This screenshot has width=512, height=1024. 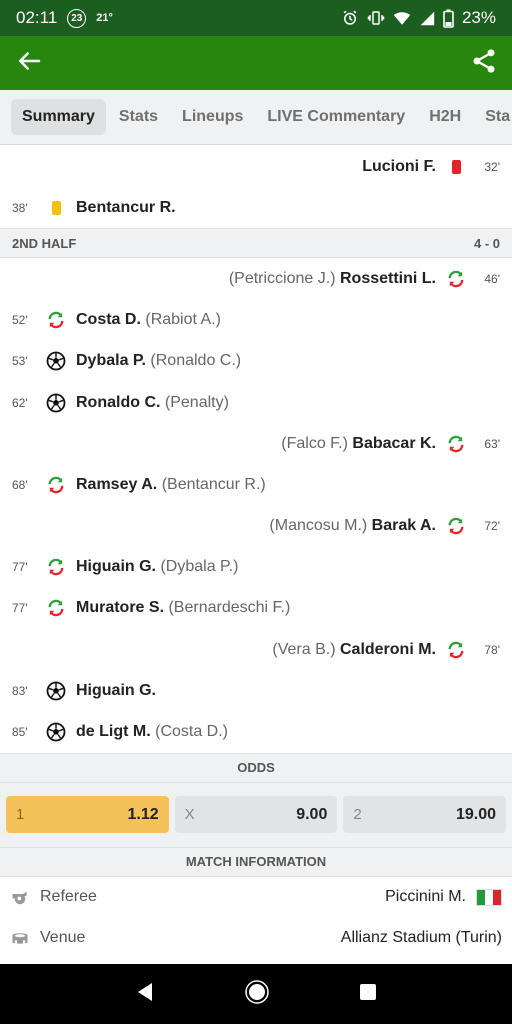 I want to click on event-text: Costa D. (Rabiot A.), so click(x=148, y=320).